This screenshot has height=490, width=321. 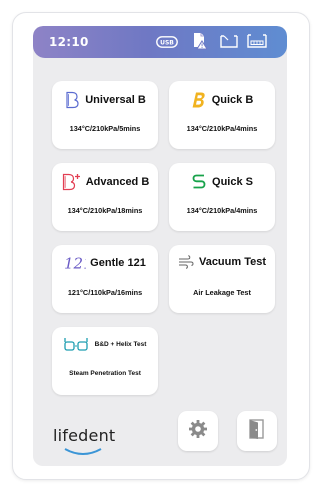 I want to click on program-title: B&D + Helix Test, so click(x=120, y=344).